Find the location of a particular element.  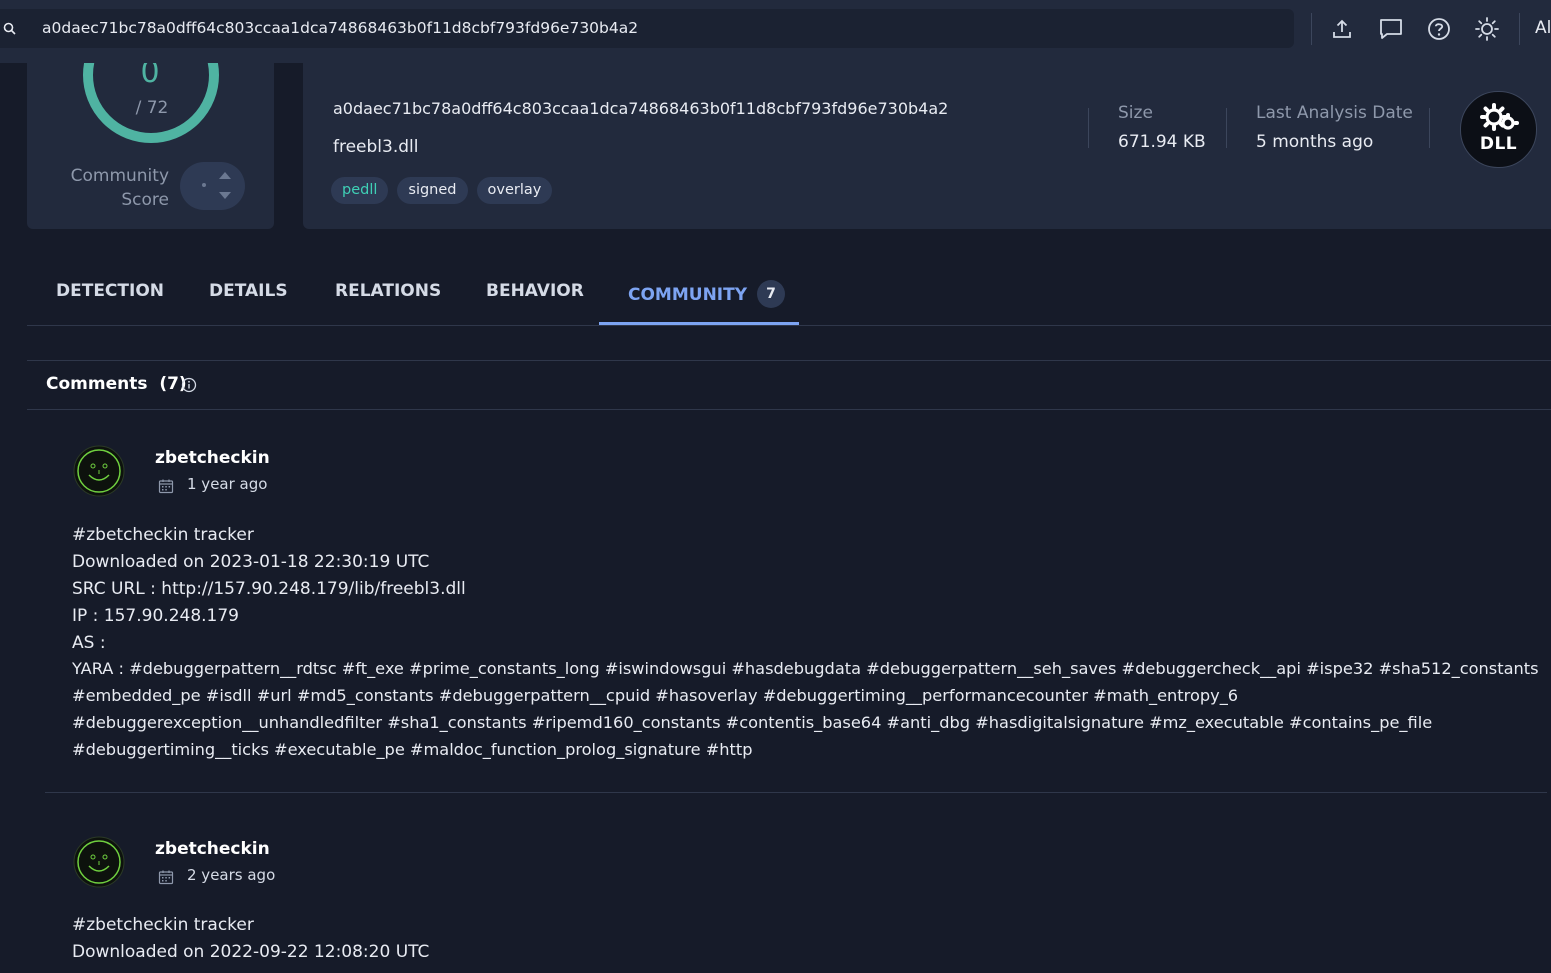

comment-line: Downloaded on 2023-01-18 22:30:19 UTC is located at coordinates (251, 562).